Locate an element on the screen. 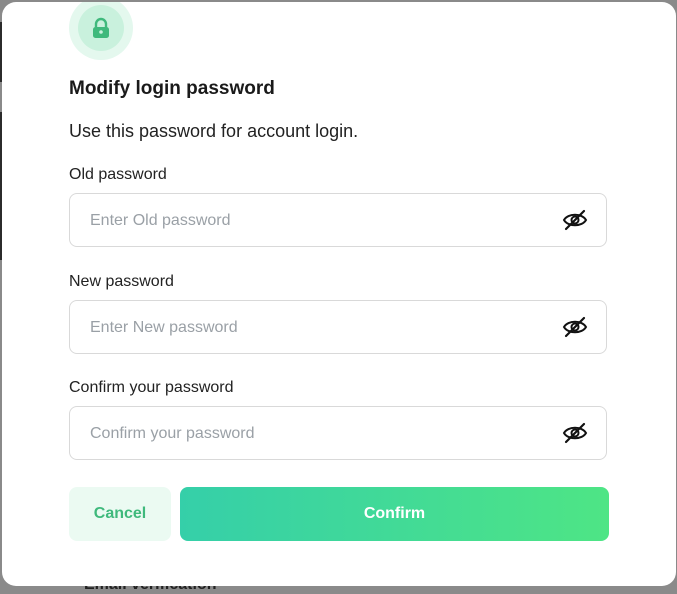 This screenshot has width=677, height=594. confirm-password-input is located at coordinates (310, 434).